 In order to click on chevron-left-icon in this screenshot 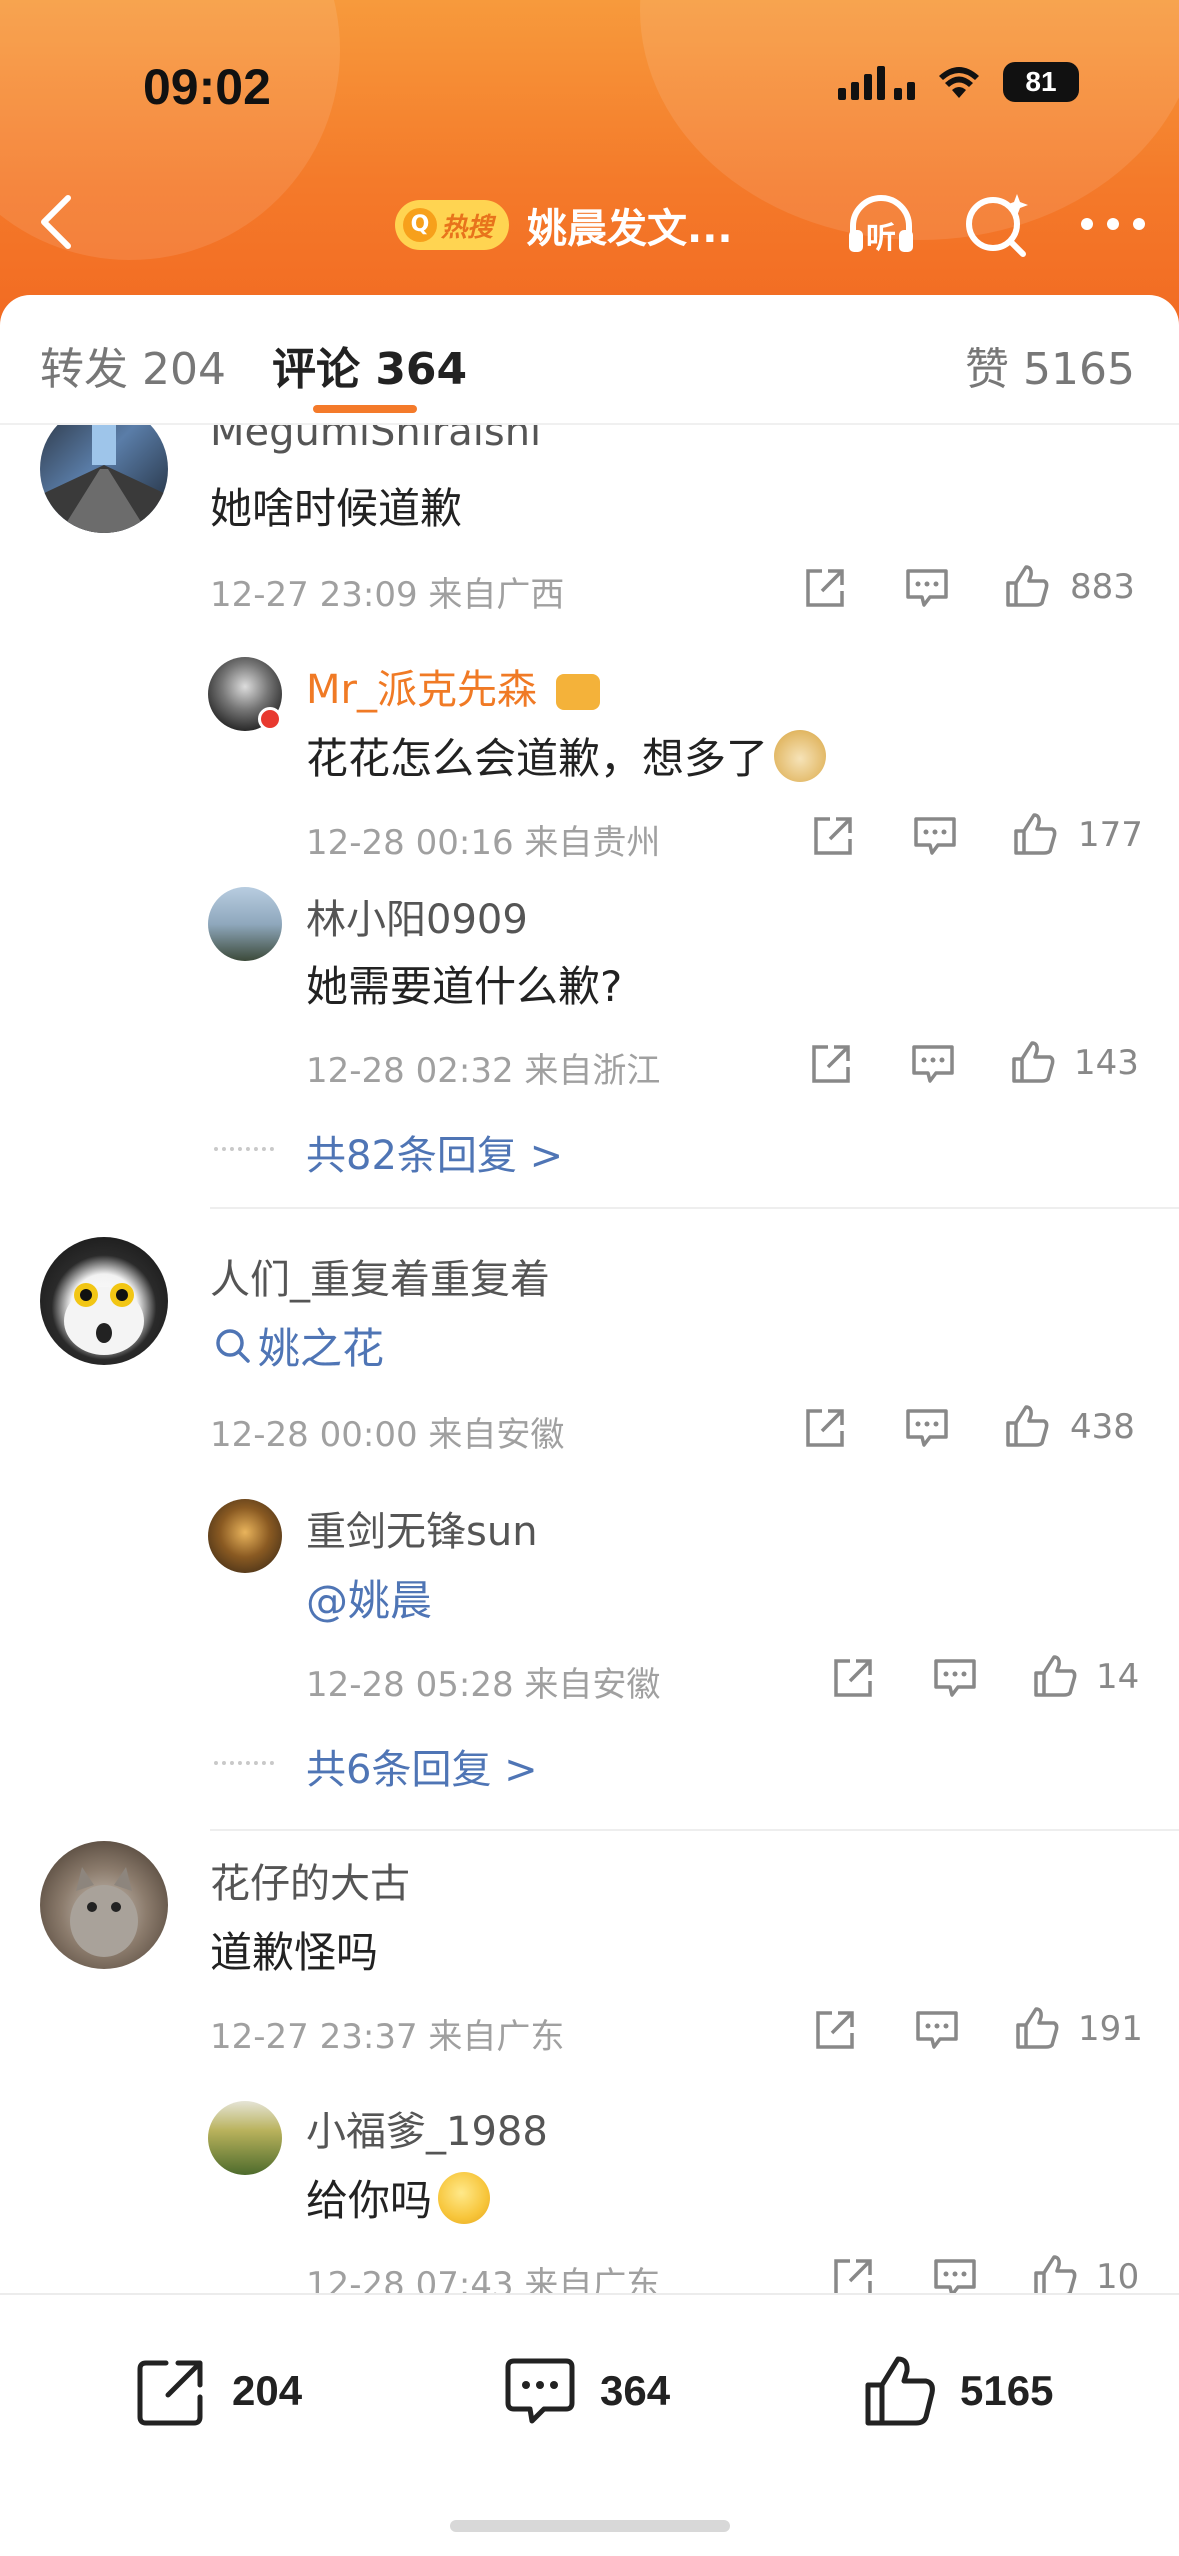, I will do `click(56, 222)`.